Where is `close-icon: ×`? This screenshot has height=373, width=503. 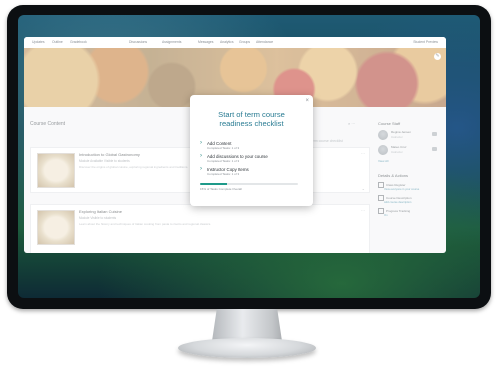
close-icon: × is located at coordinates (307, 101).